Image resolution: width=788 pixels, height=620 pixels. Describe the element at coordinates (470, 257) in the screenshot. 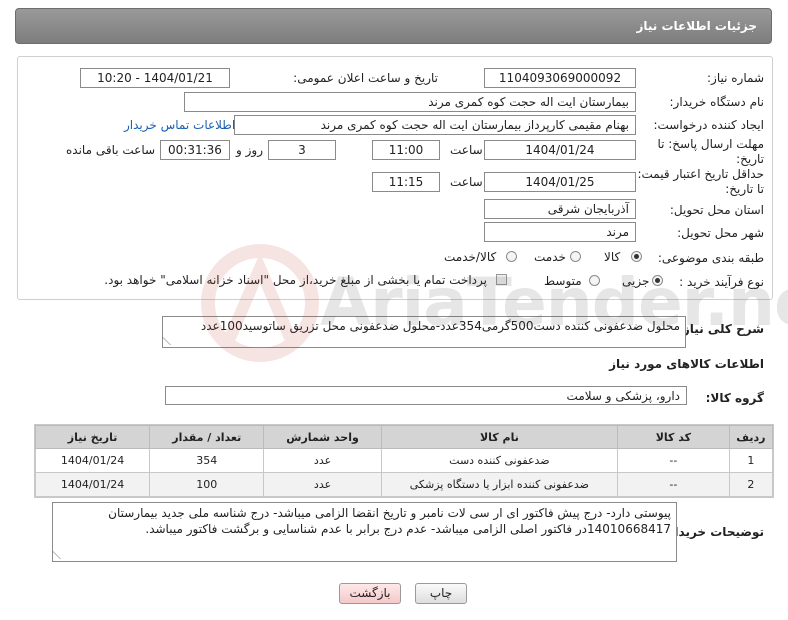

I see `category-both-label: کالا/خدمت` at that location.